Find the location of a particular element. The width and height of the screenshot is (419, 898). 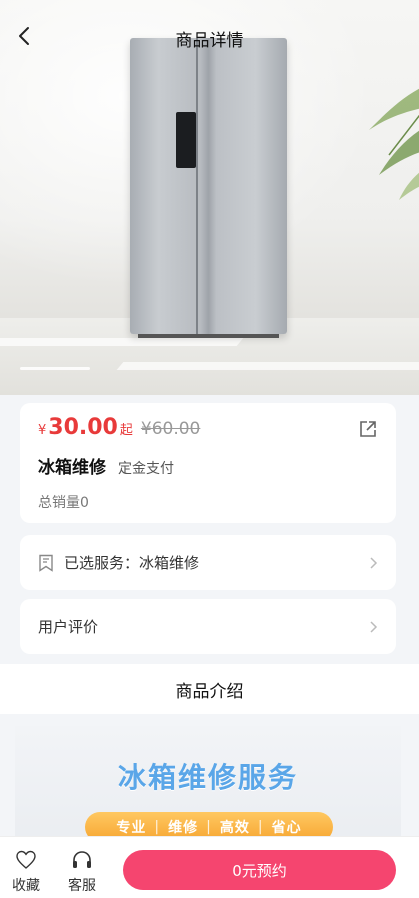

bottom-action-bar: 收藏 客服 0元预约 is located at coordinates (209, 867).